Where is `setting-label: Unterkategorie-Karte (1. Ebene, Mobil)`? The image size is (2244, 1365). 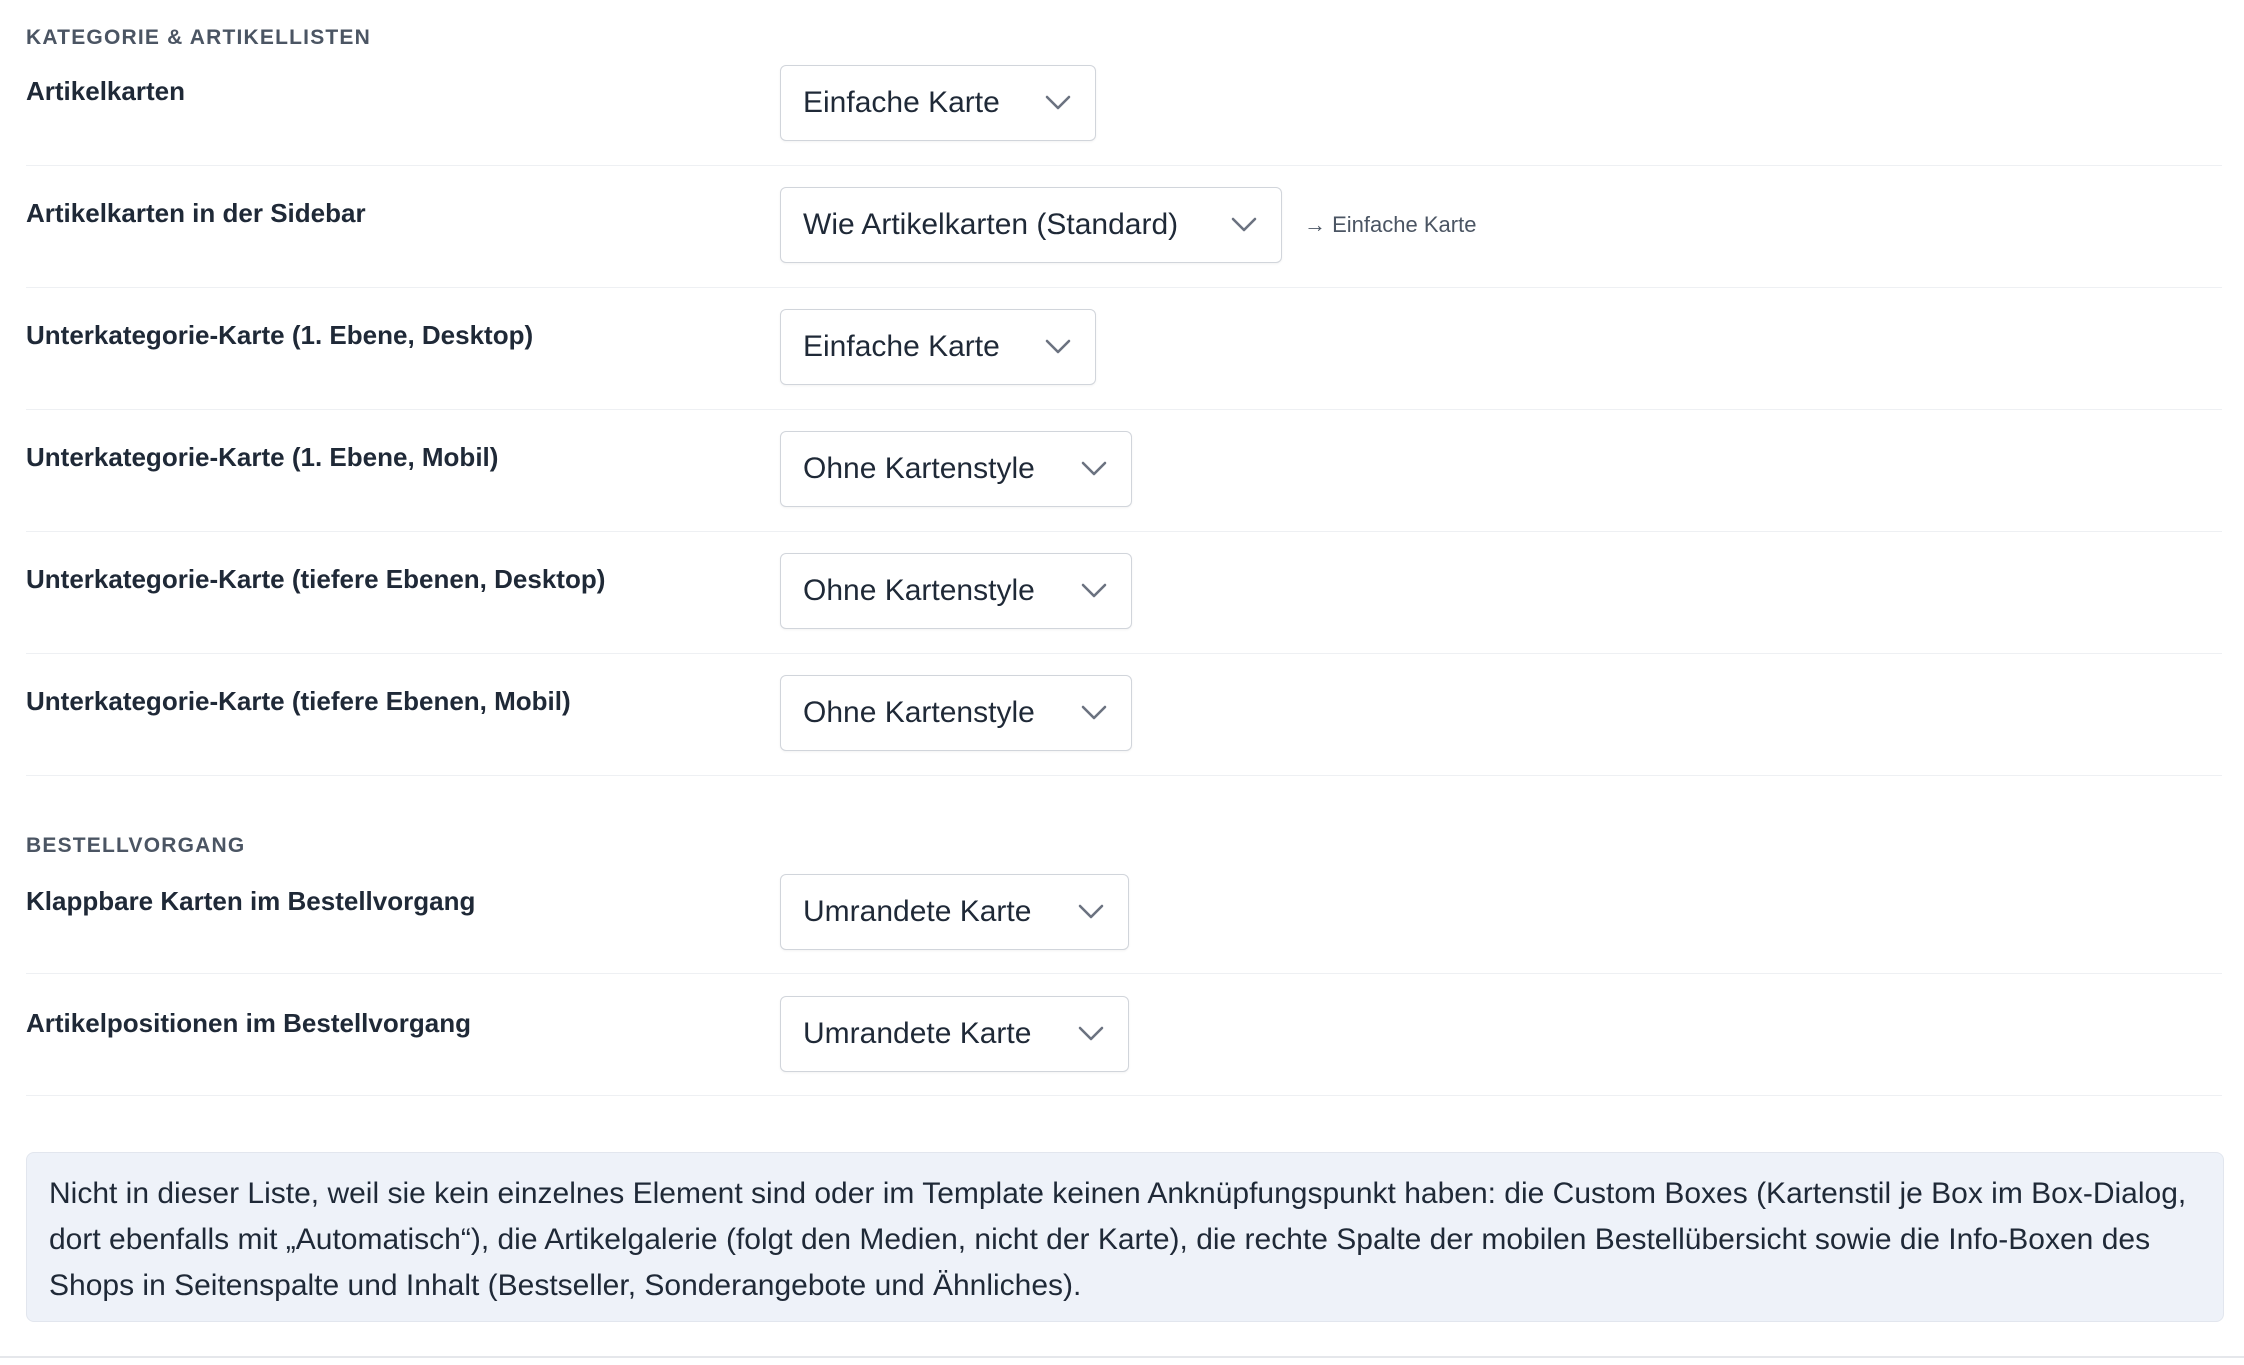
setting-label: Unterkategorie-Karte (1. Ebene, Mobil) is located at coordinates (262, 457).